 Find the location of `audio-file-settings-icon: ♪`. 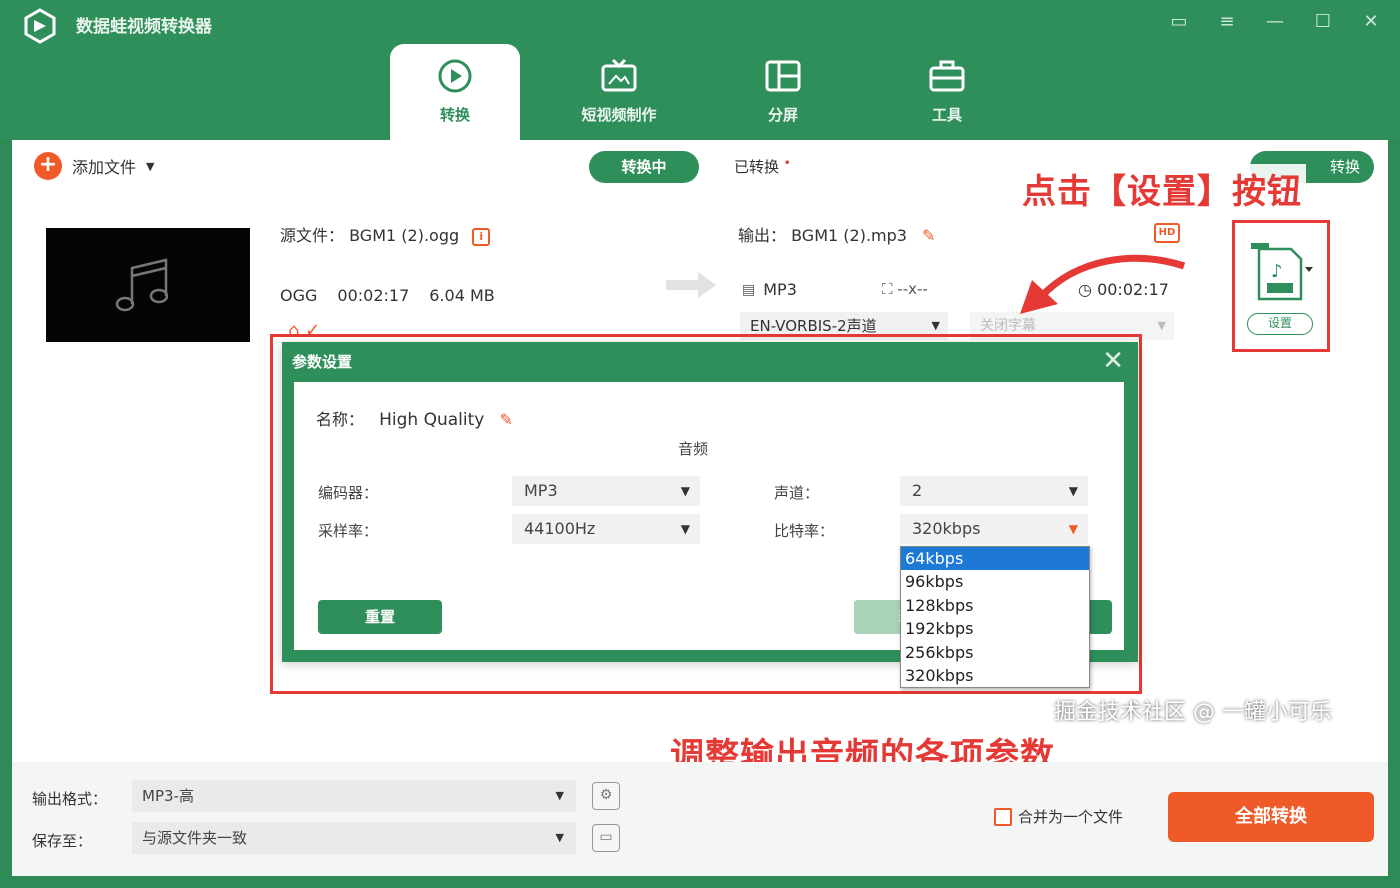

audio-file-settings-icon: ♪ is located at coordinates (1282, 273).